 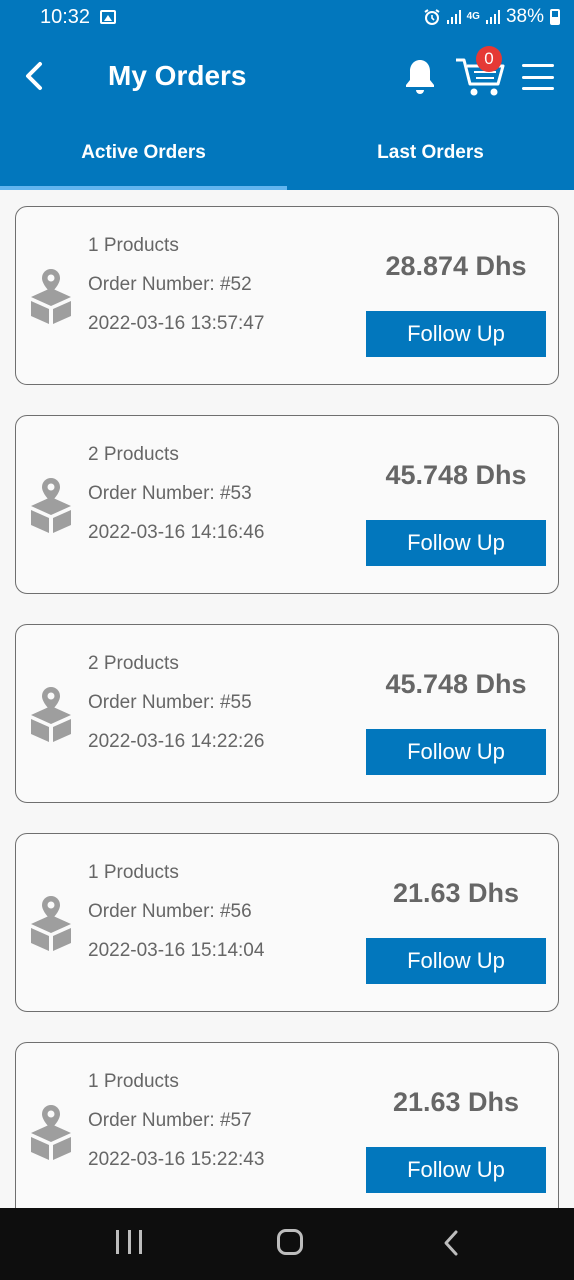 What do you see at coordinates (176, 1159) in the screenshot?
I see `order-datetime: 2022-03-16 15:22:43` at bounding box center [176, 1159].